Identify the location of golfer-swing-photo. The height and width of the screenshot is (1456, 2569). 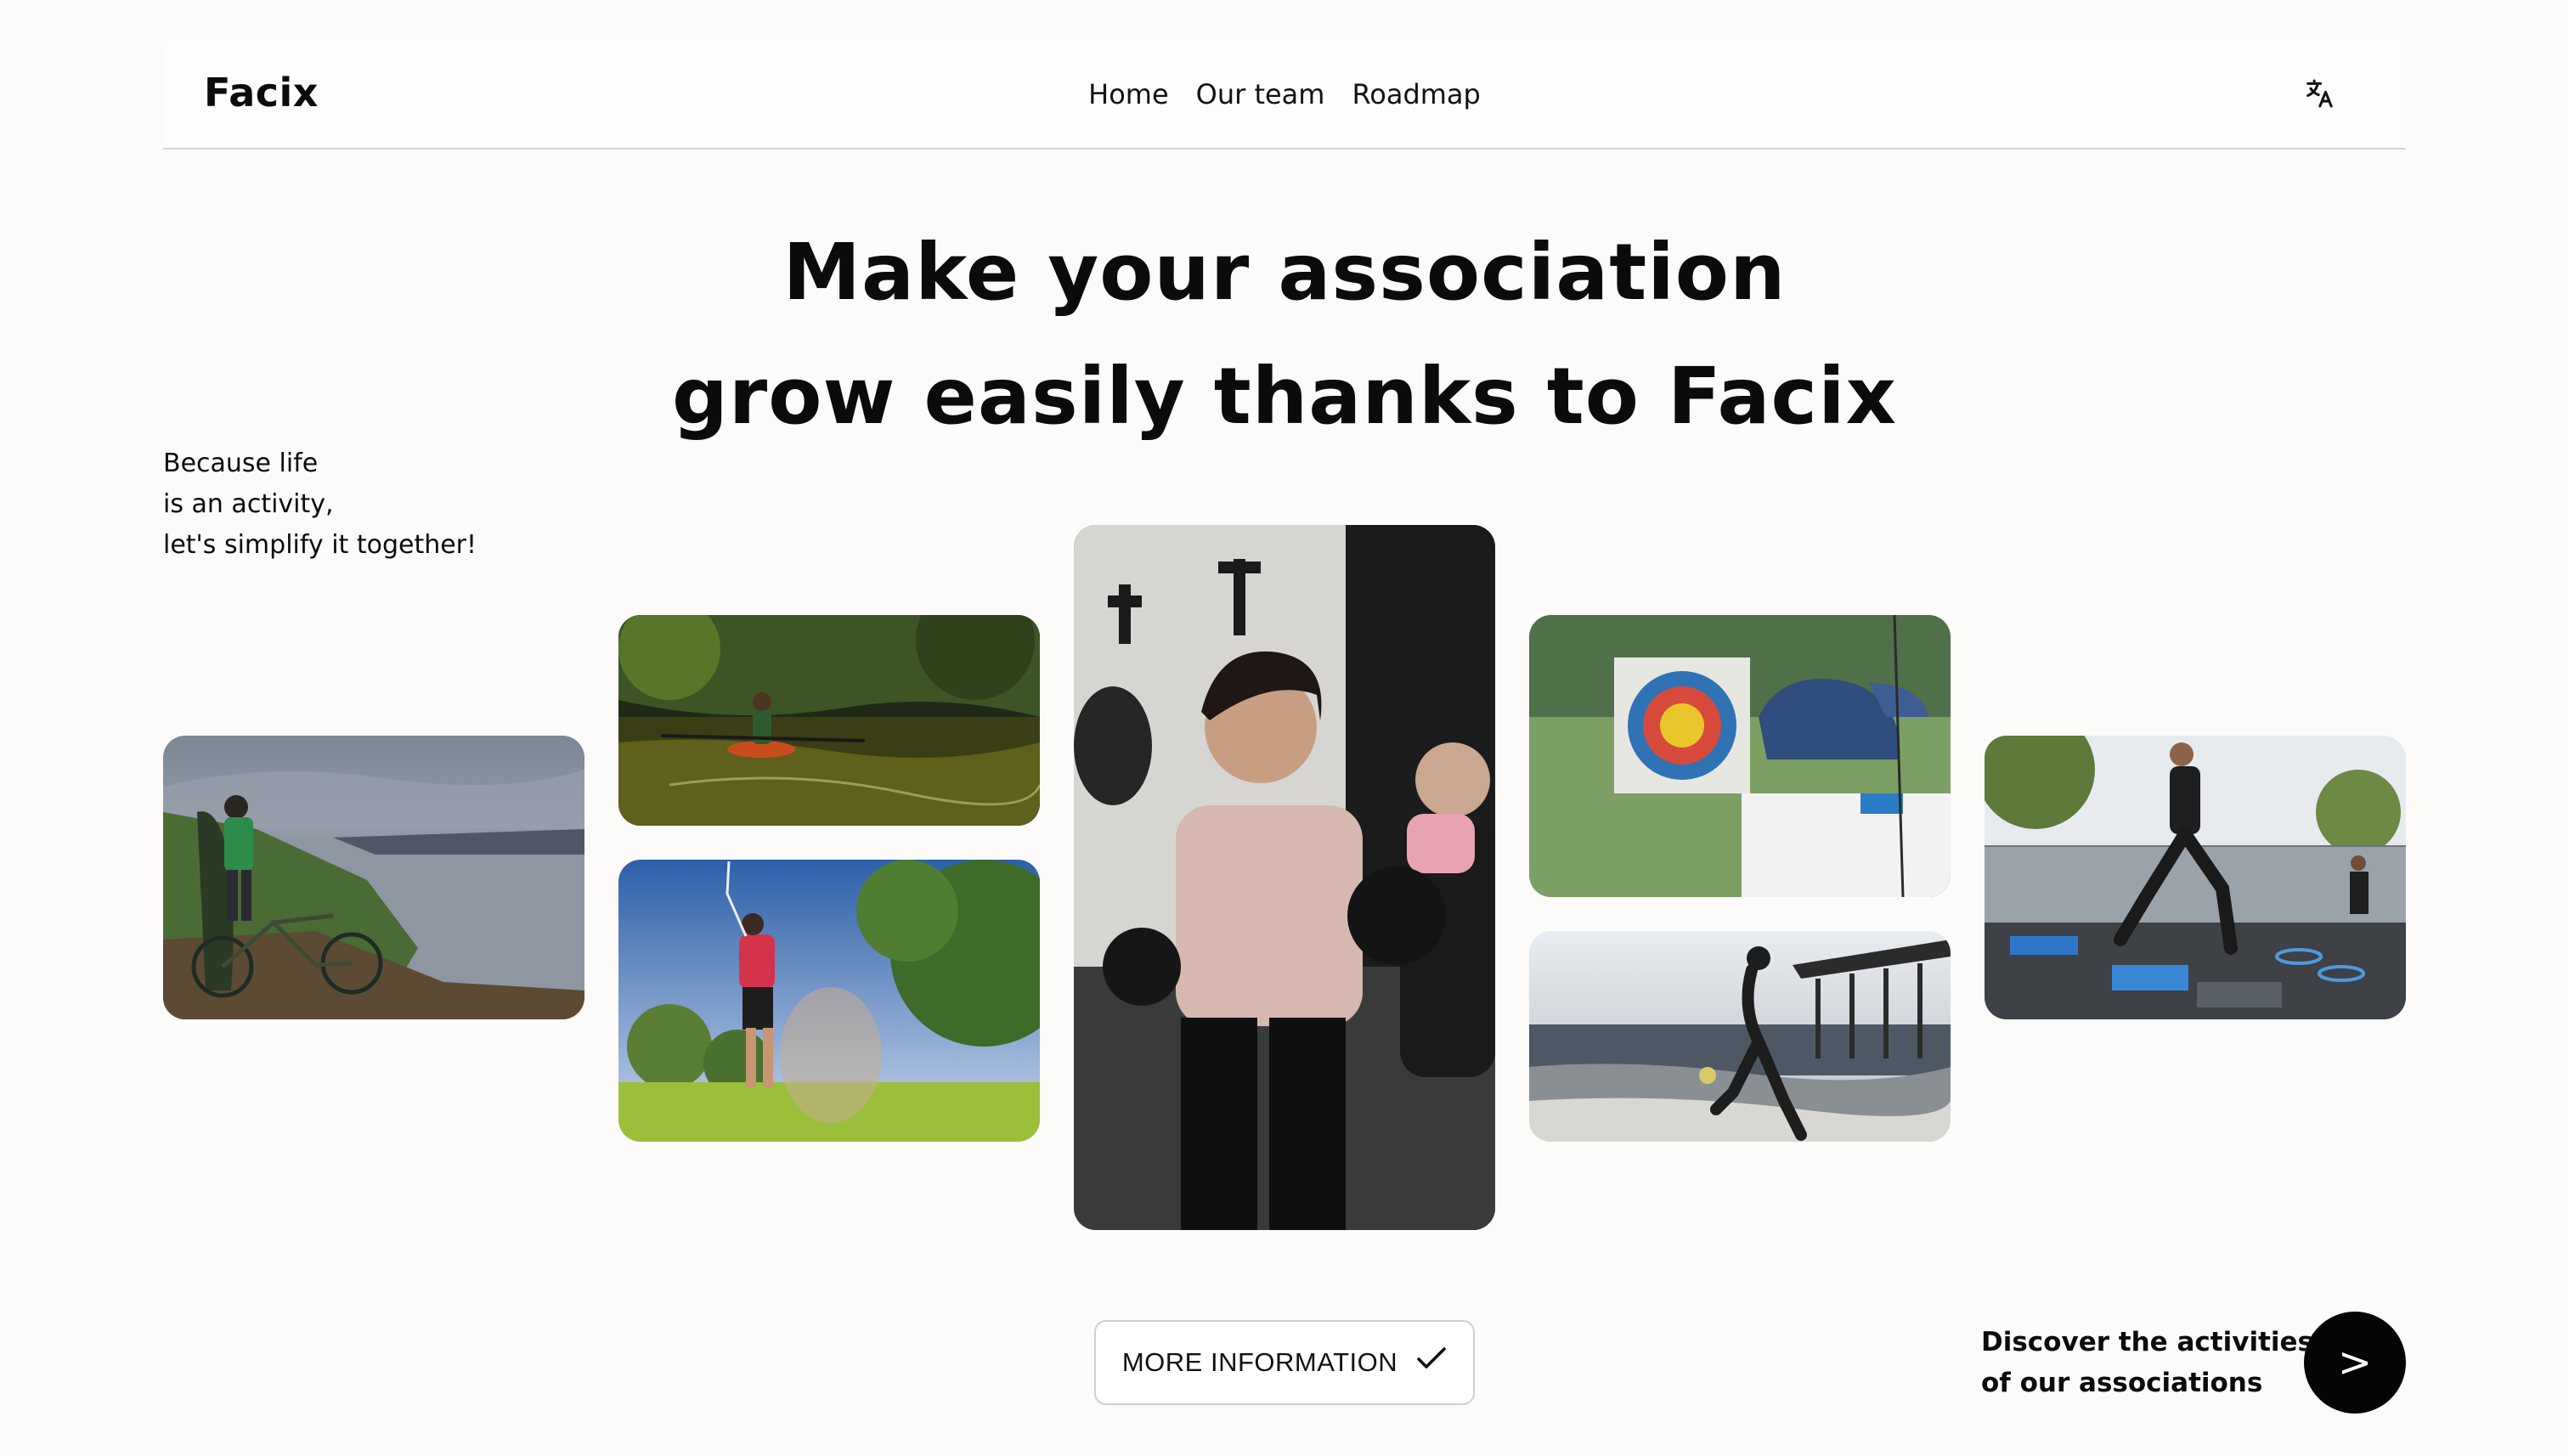
(829, 1001).